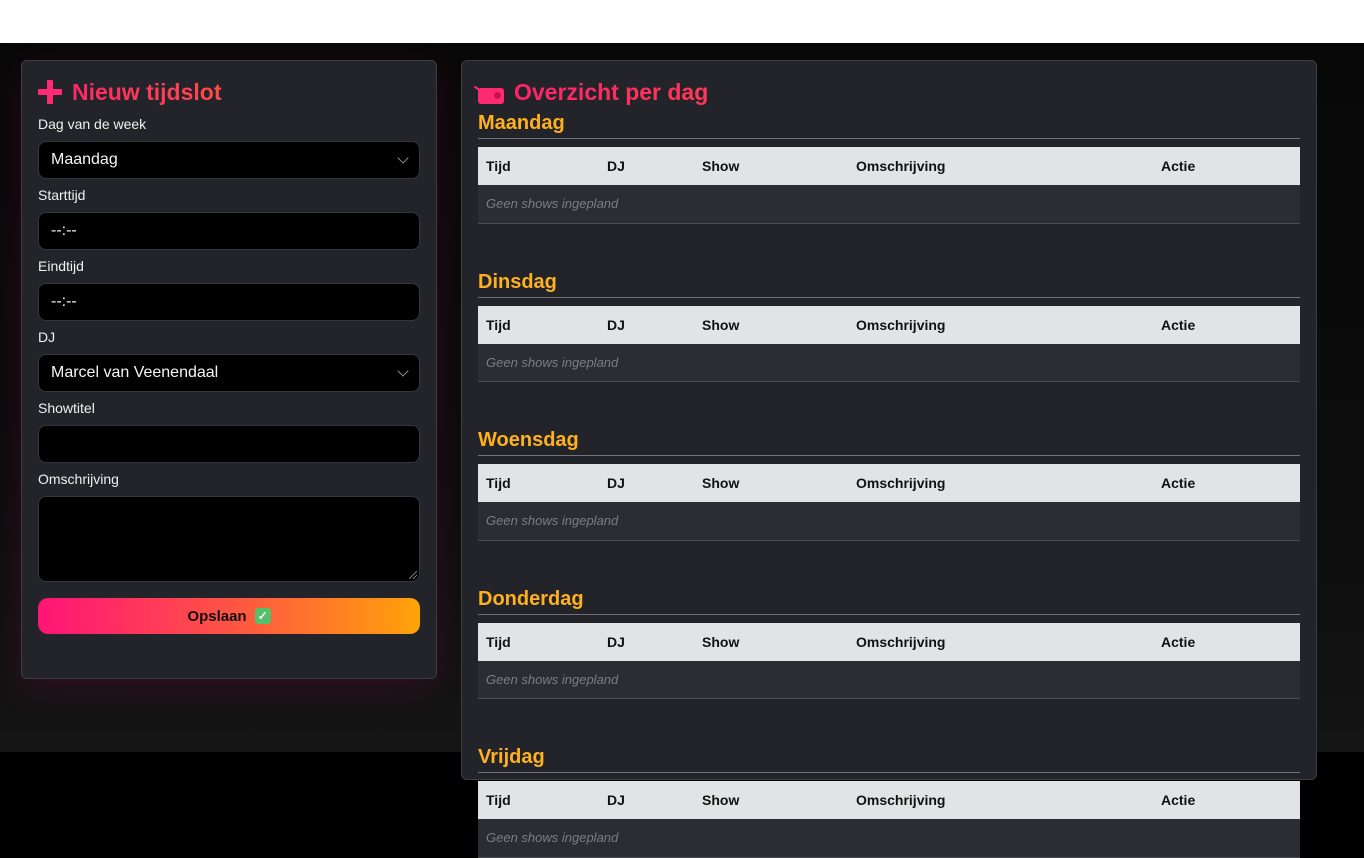 Image resolution: width=1364 pixels, height=858 pixels. What do you see at coordinates (50, 92) in the screenshot?
I see `plus-icon` at bounding box center [50, 92].